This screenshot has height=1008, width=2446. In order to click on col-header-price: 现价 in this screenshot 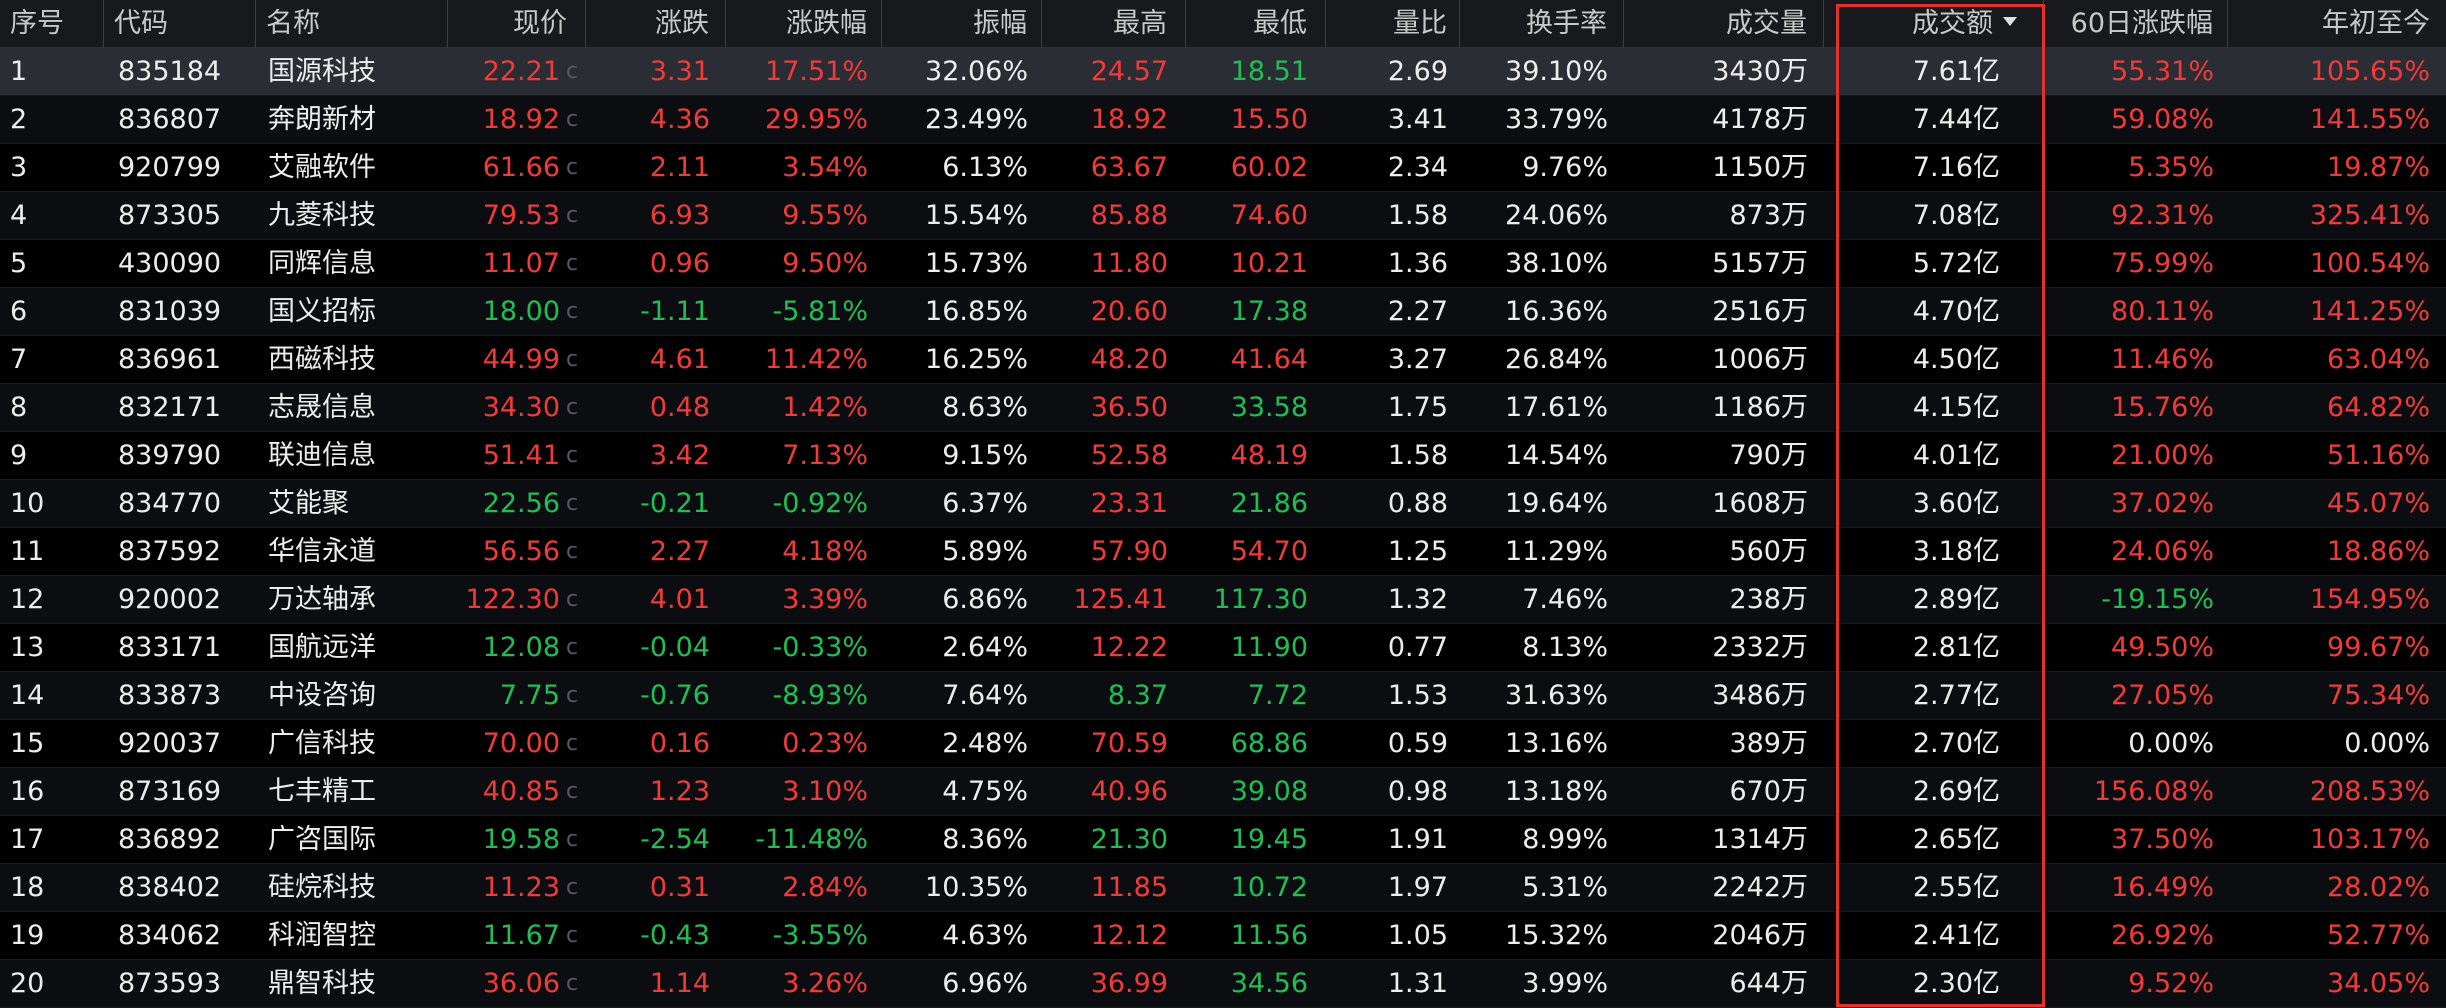, I will do `click(517, 24)`.